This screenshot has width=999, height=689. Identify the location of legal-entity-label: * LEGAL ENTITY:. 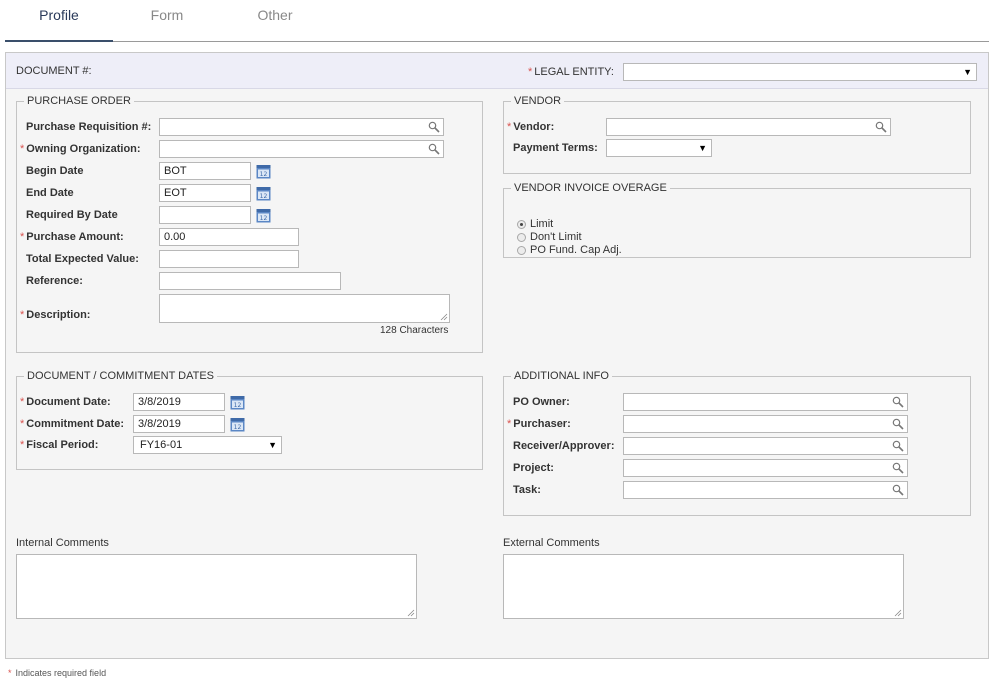
(571, 72).